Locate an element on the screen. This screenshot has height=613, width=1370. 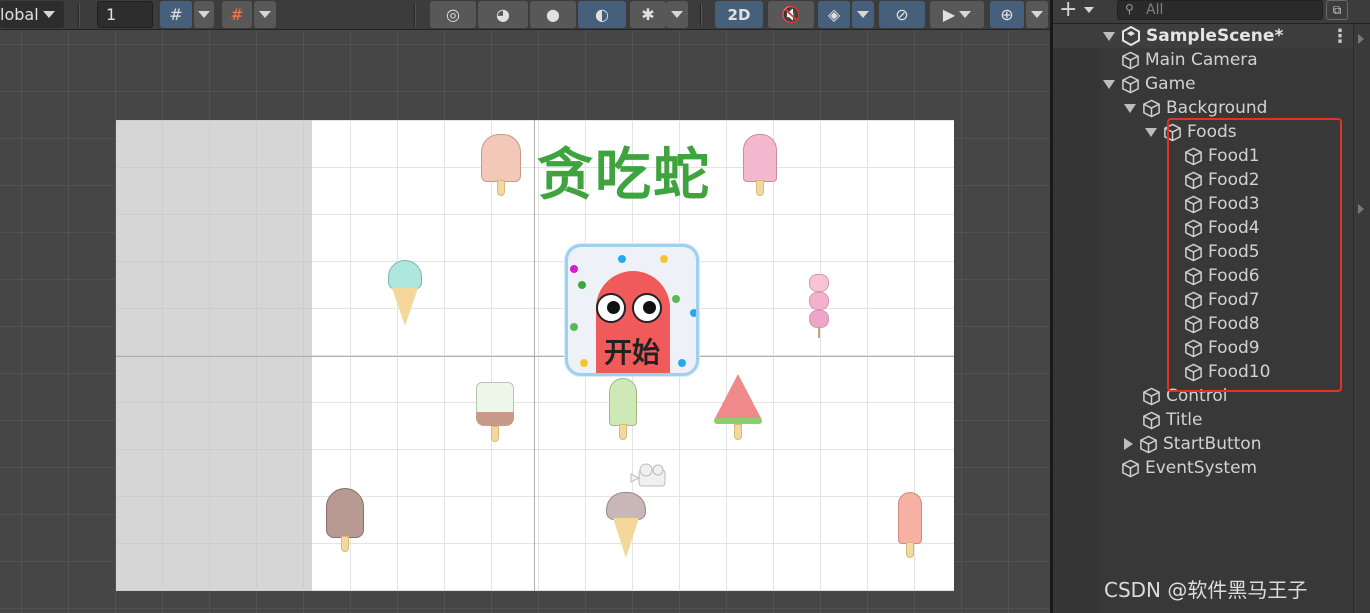
food-popsicle-orange is located at coordinates (911, 525).